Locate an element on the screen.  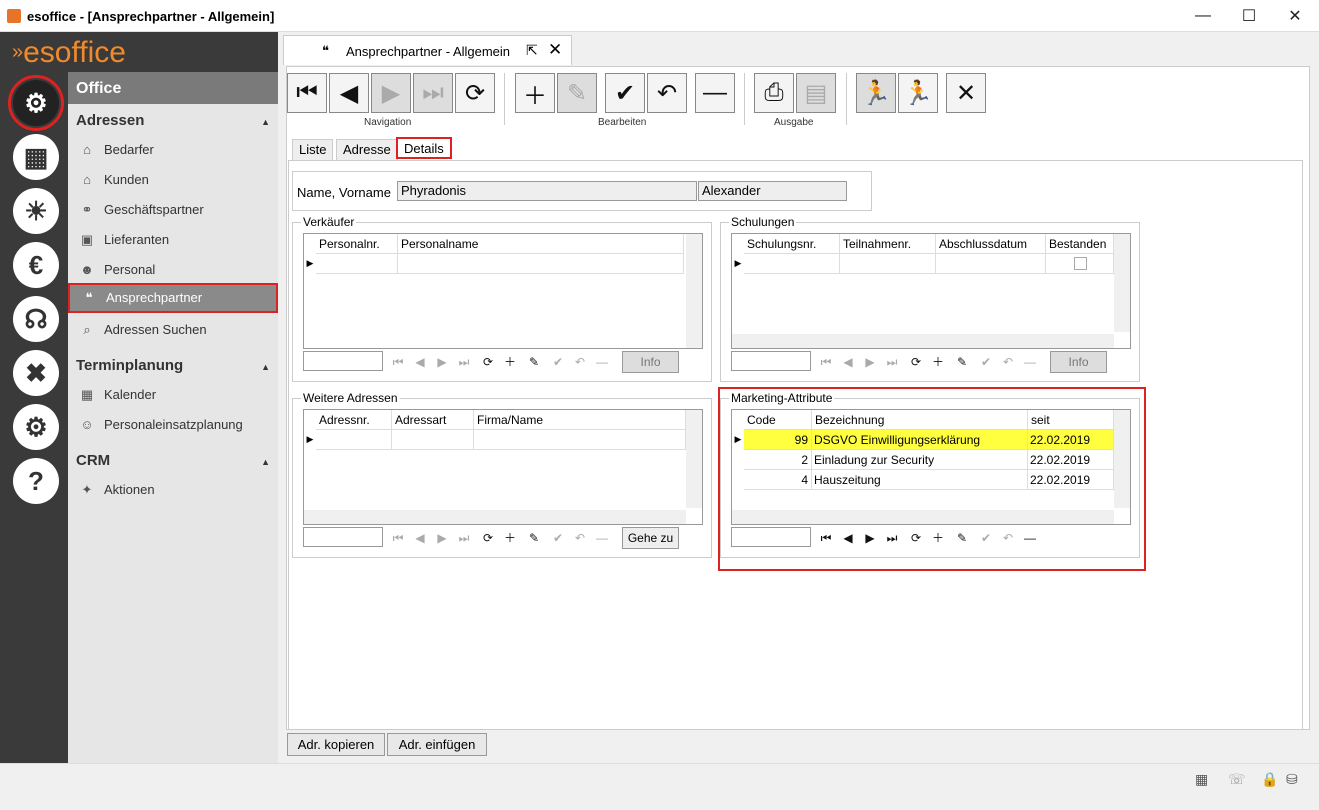
weitere-adressen-grid: Adressnr. Adressart Firma/Name ▶ is located at coordinates (503, 467).